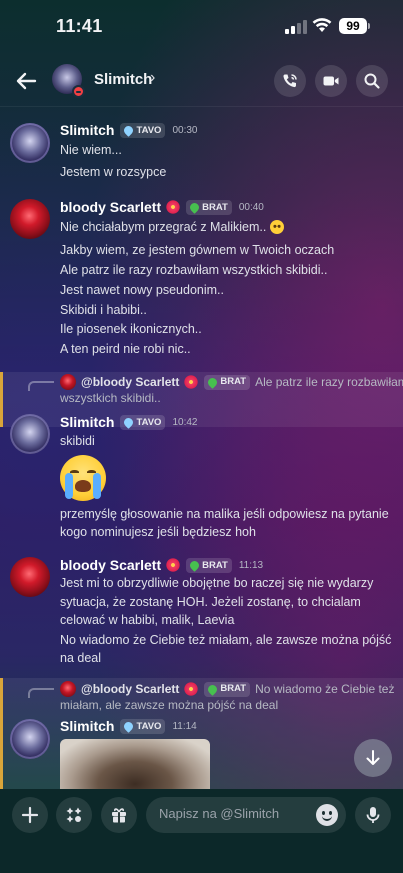  I want to click on message-header: Slimitch TAVO 11:14, so click(128, 726).